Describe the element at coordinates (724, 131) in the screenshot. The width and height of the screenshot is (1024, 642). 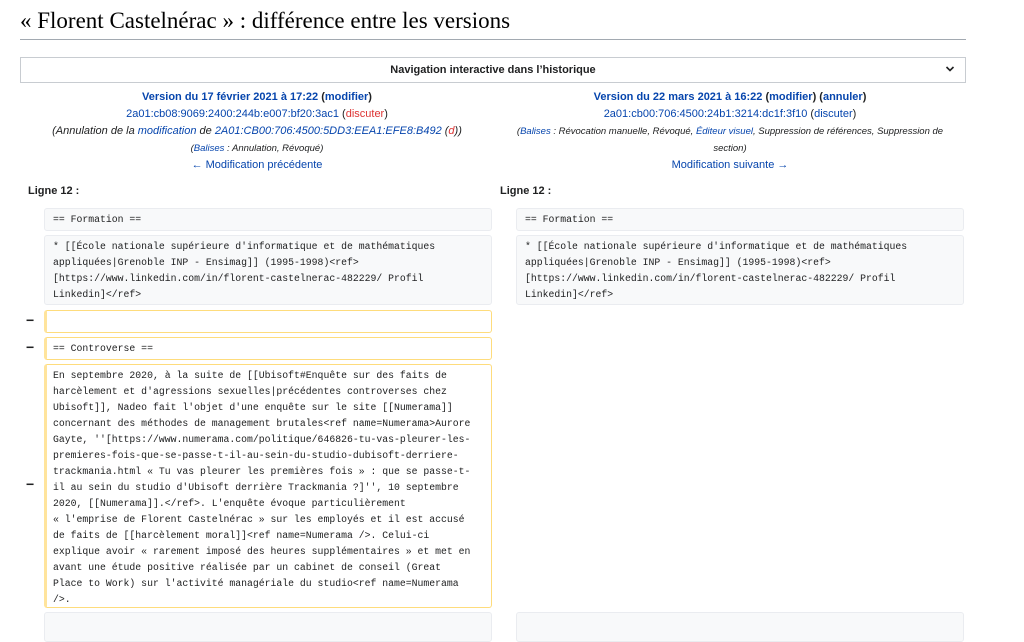
I see `visual-editor-tag-link: Éditeur visuel` at that location.